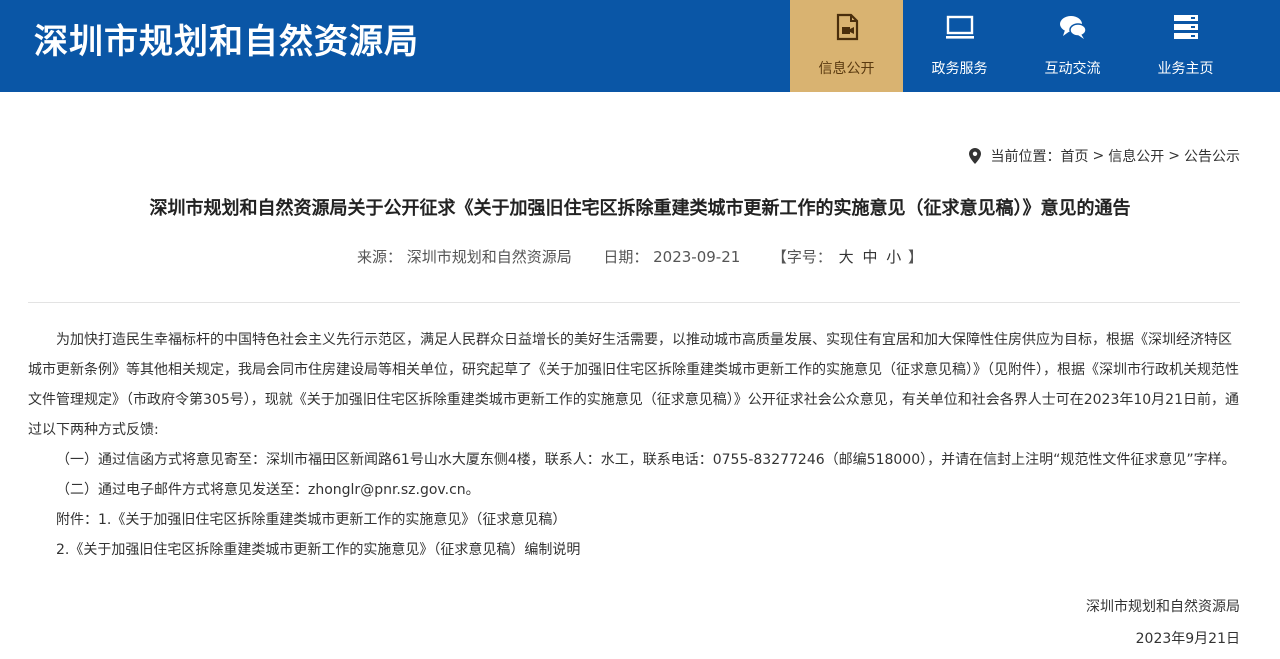 The width and height of the screenshot is (1280, 659). Describe the element at coordinates (847, 27) in the screenshot. I see `document-video-icon` at that location.